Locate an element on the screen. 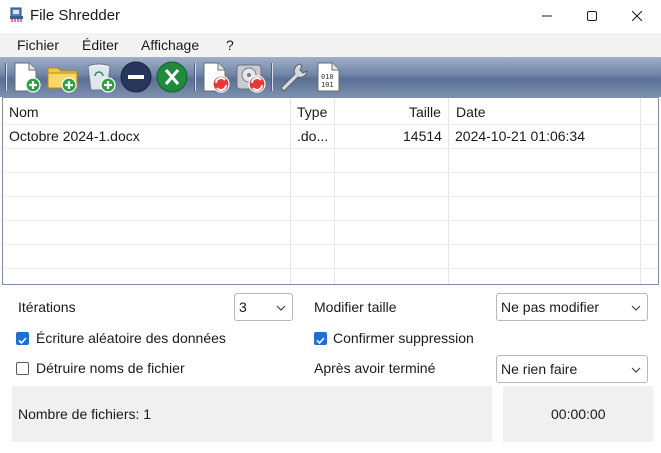  remove-button is located at coordinates (136, 77).